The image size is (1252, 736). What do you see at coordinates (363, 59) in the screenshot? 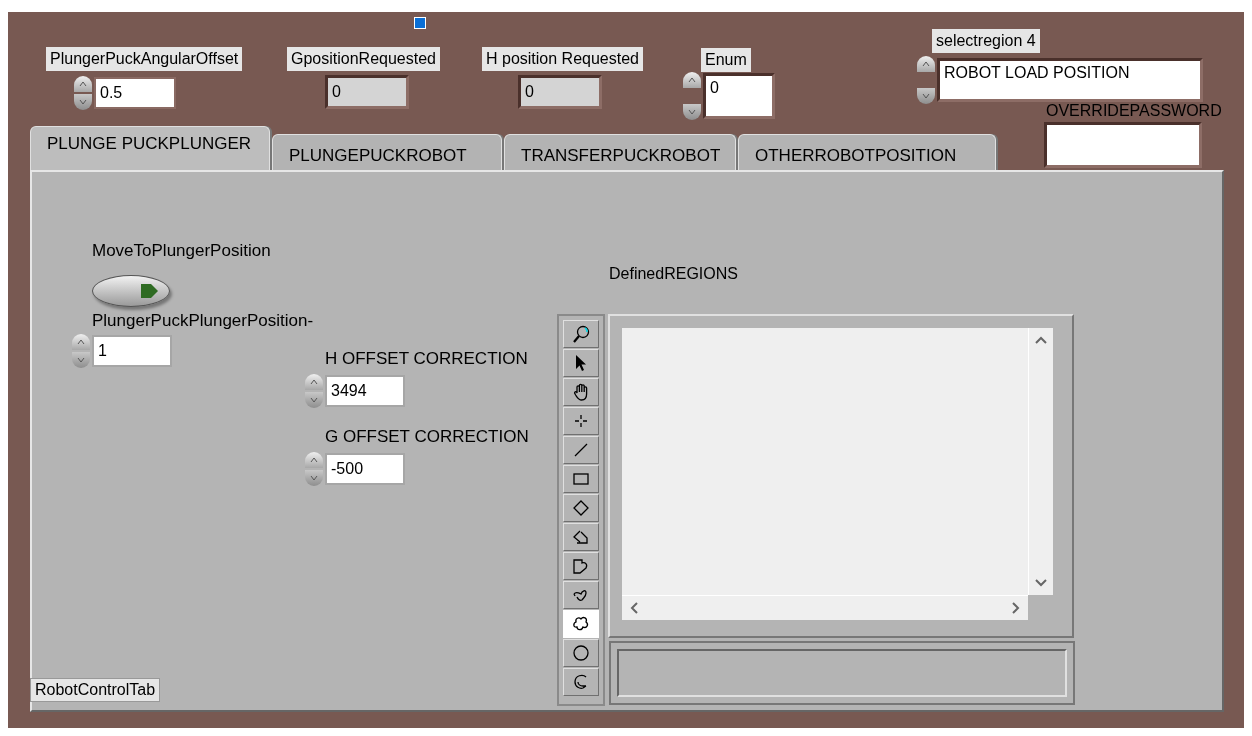
I see `control-label: GpositionRequested` at bounding box center [363, 59].